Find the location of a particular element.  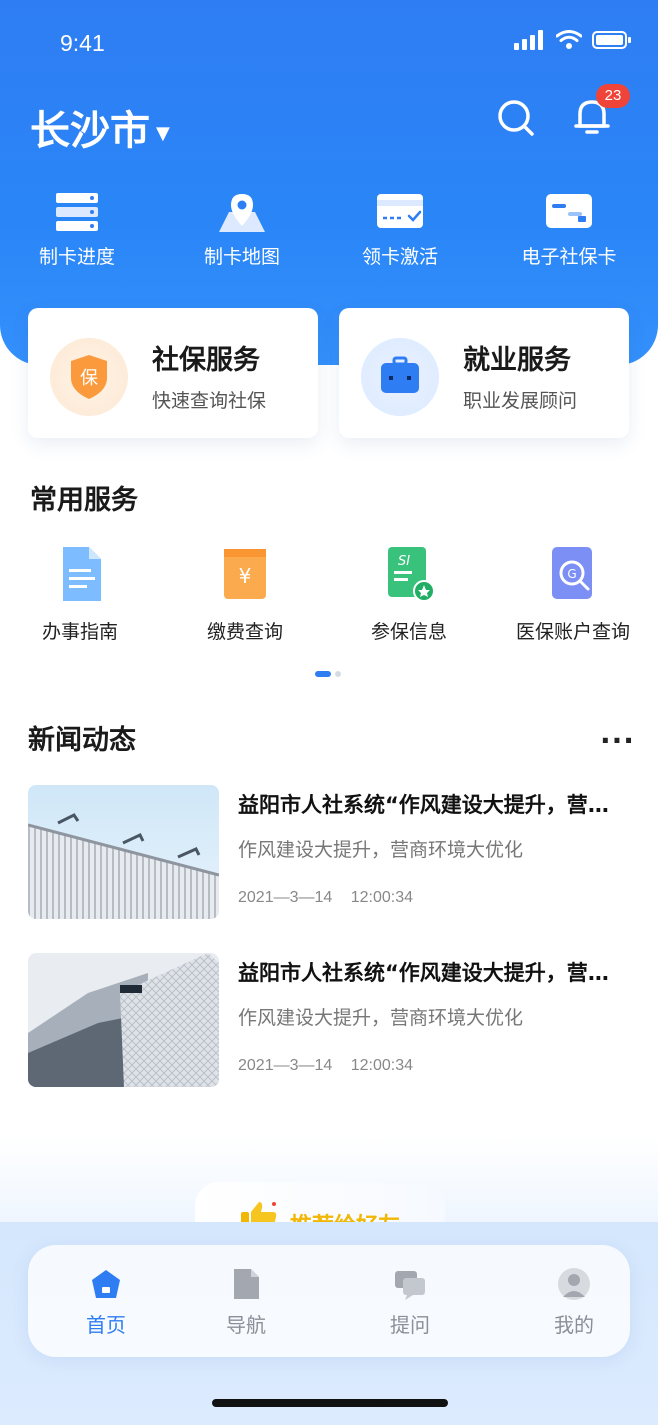

card-activate-icon is located at coordinates (400, 211).